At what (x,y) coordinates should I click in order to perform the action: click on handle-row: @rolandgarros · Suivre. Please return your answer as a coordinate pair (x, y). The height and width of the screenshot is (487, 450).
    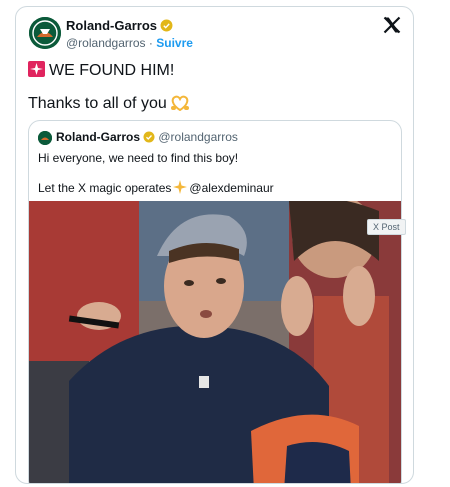
    Looking at the image, I should click on (129, 43).